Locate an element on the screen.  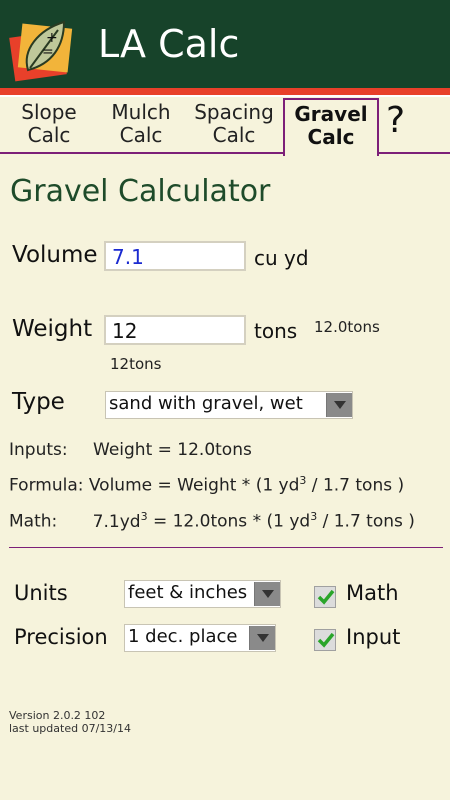
precision-select: 1 dec. place is located at coordinates (200, 638).